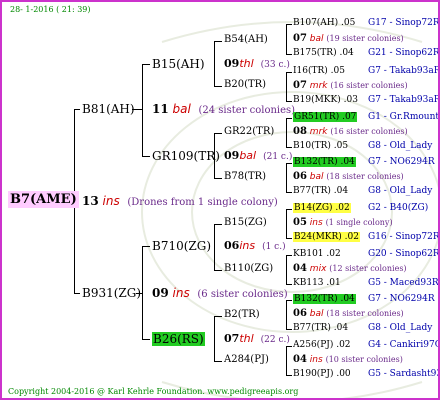 This screenshot has width=440, height=400. Describe the element at coordinates (322, 208) in the screenshot. I see `gggp-queen: B14(ZG) .02` at that location.